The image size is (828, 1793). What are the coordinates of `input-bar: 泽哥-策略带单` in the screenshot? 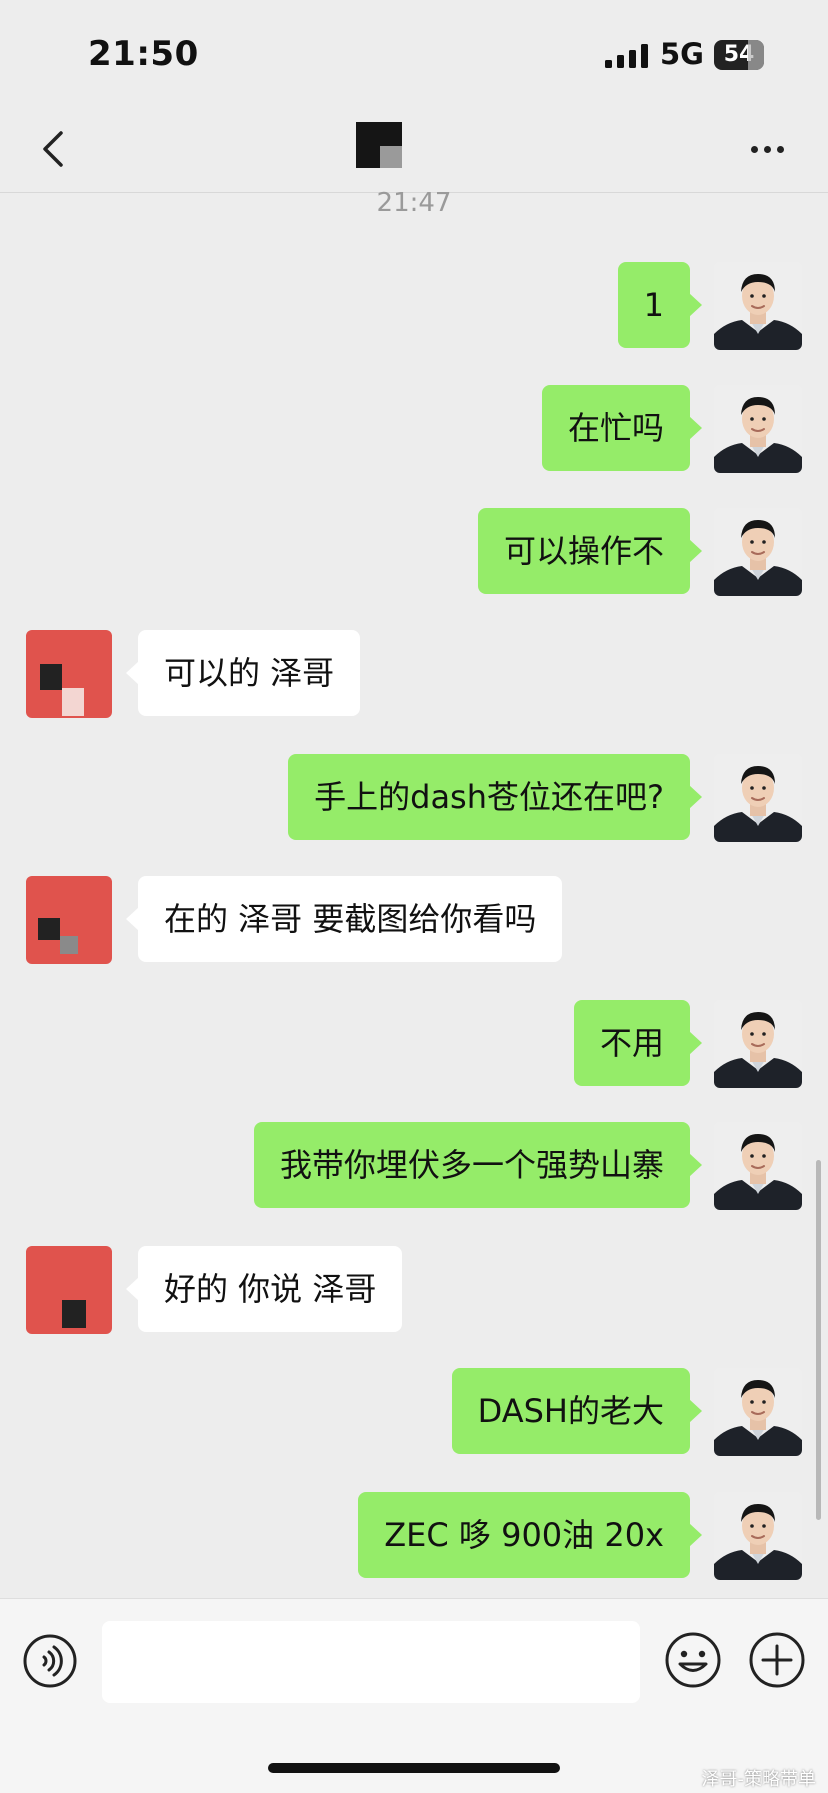 It's located at (414, 1695).